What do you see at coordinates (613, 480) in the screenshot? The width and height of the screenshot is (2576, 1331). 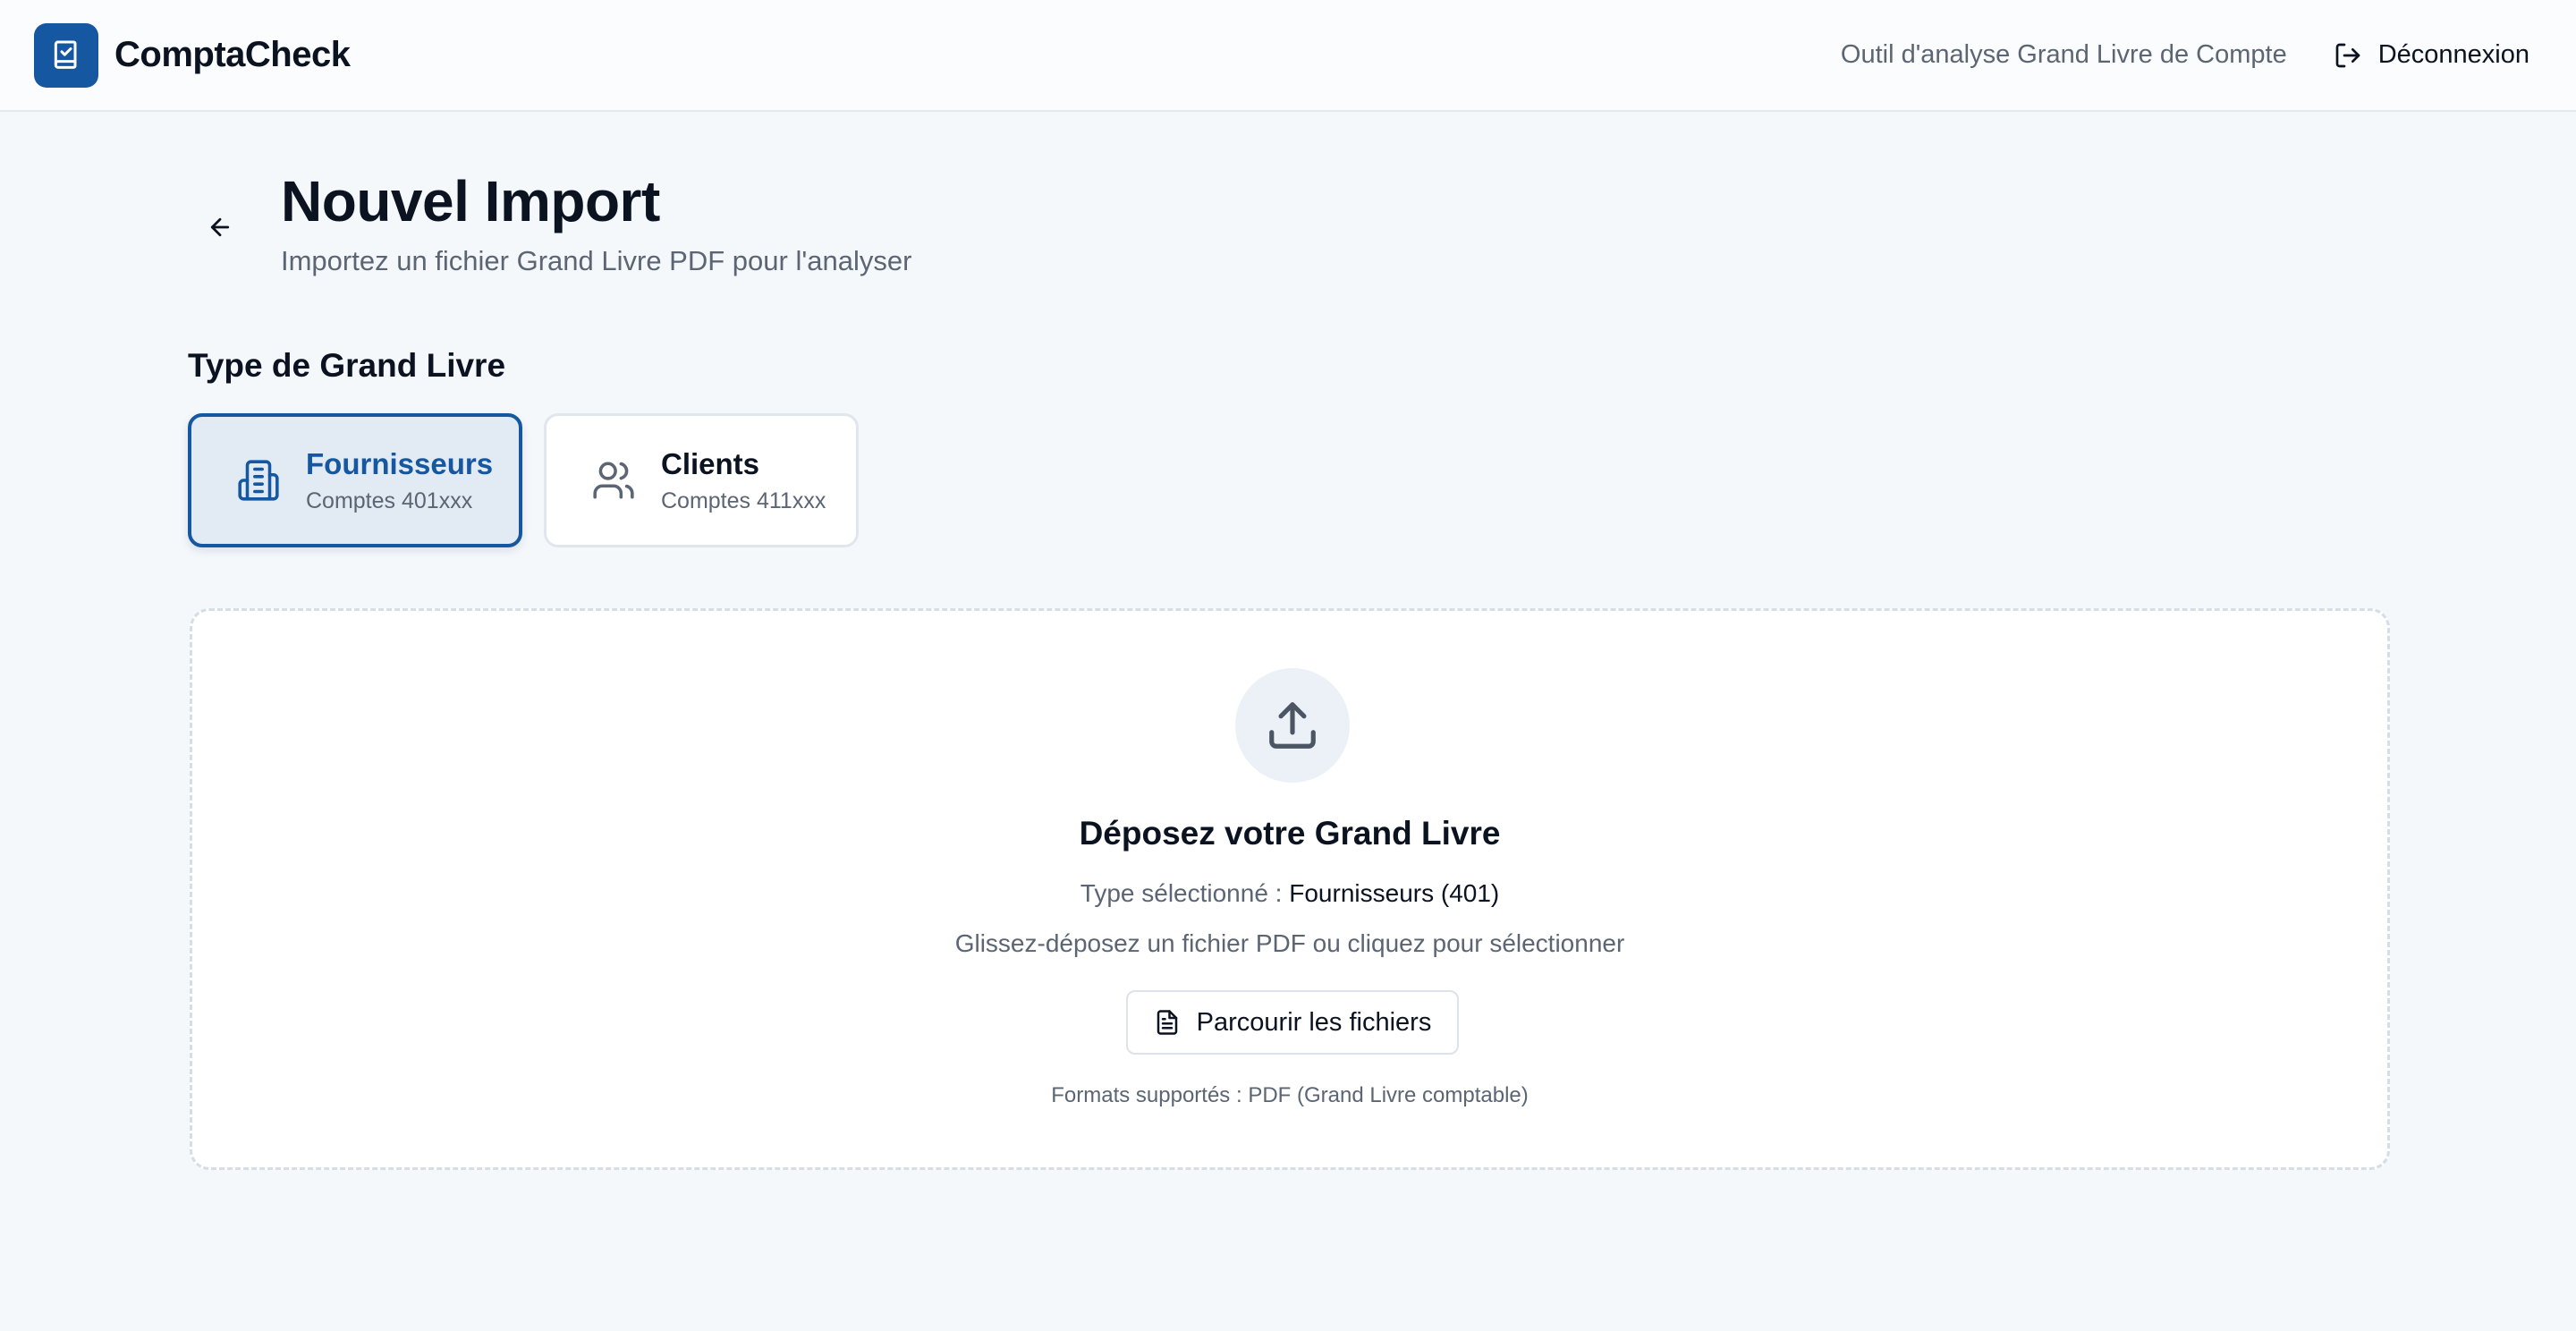 I see `users-icon` at bounding box center [613, 480].